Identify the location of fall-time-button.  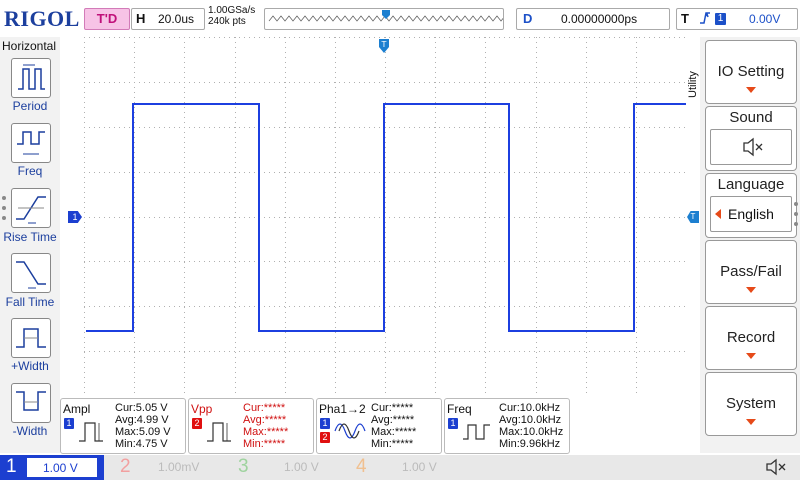
(31, 273).